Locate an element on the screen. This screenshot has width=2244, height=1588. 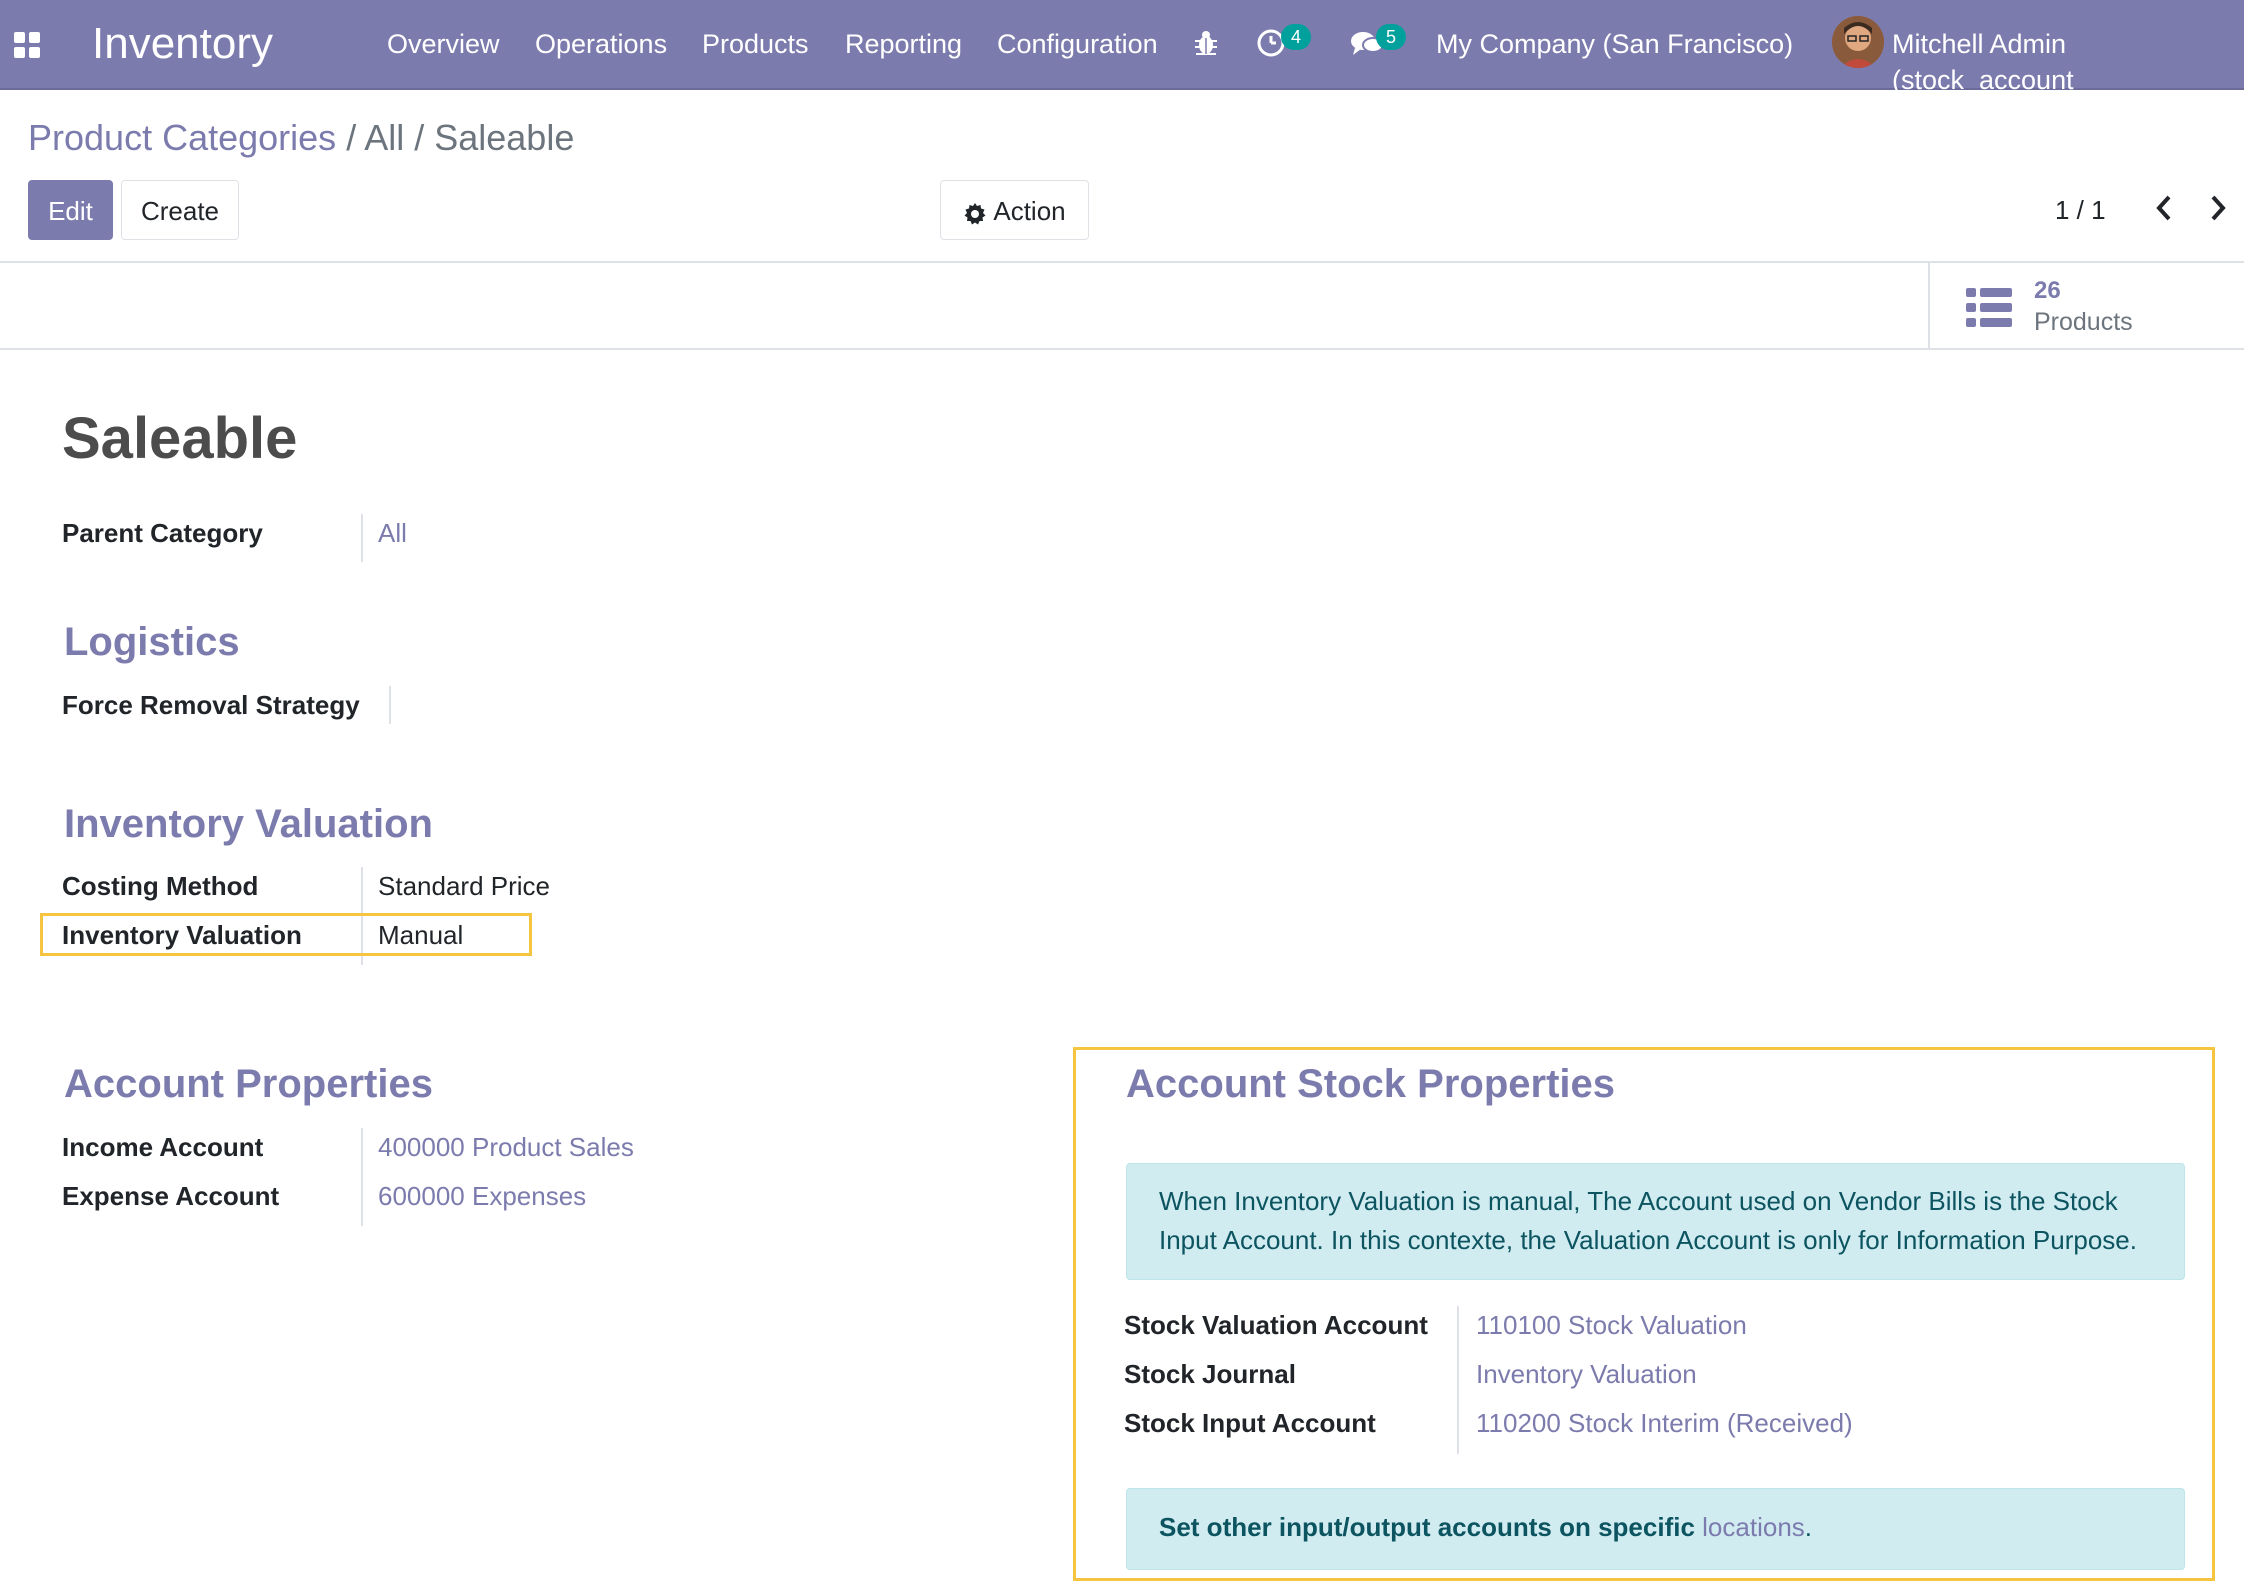
parent-category-value: All is located at coordinates (392, 533).